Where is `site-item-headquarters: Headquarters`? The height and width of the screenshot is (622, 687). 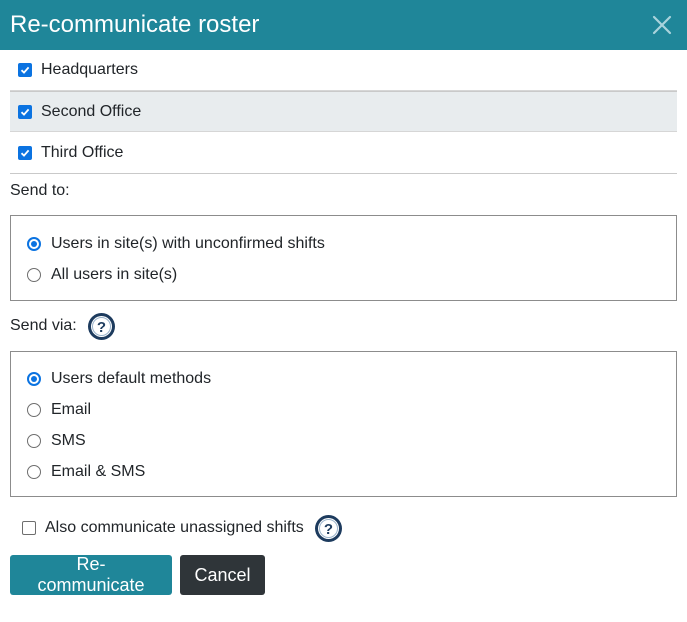 site-item-headquarters: Headquarters is located at coordinates (343, 70).